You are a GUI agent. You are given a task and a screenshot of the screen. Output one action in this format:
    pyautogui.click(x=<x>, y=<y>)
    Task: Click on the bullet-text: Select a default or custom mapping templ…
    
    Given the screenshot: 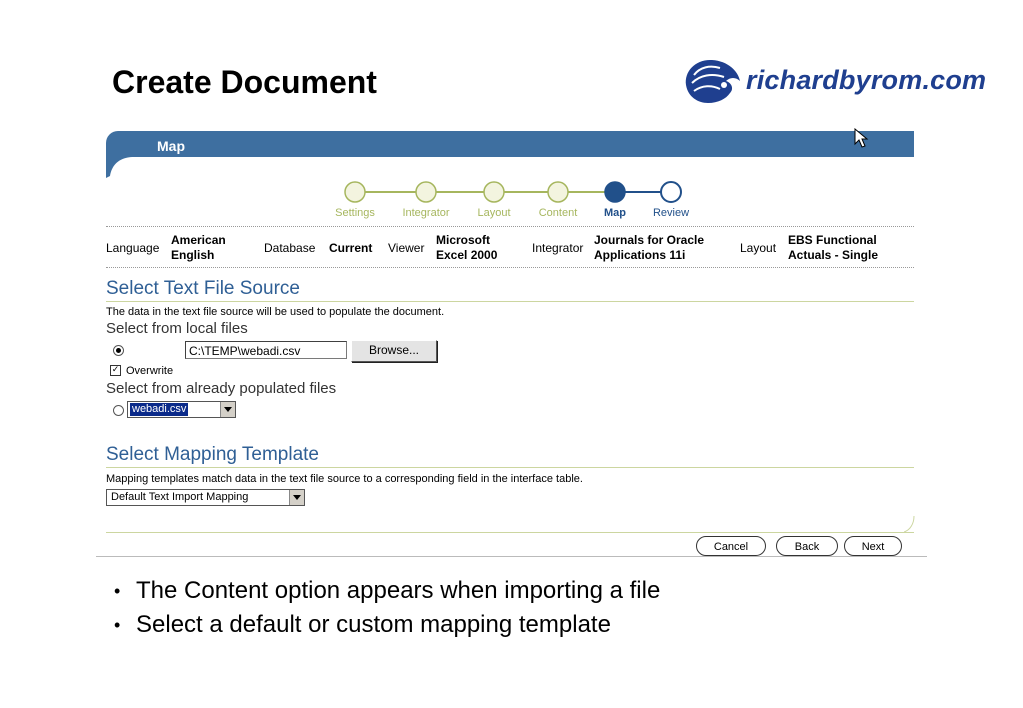 What is the action you would take?
    pyautogui.click(x=373, y=624)
    